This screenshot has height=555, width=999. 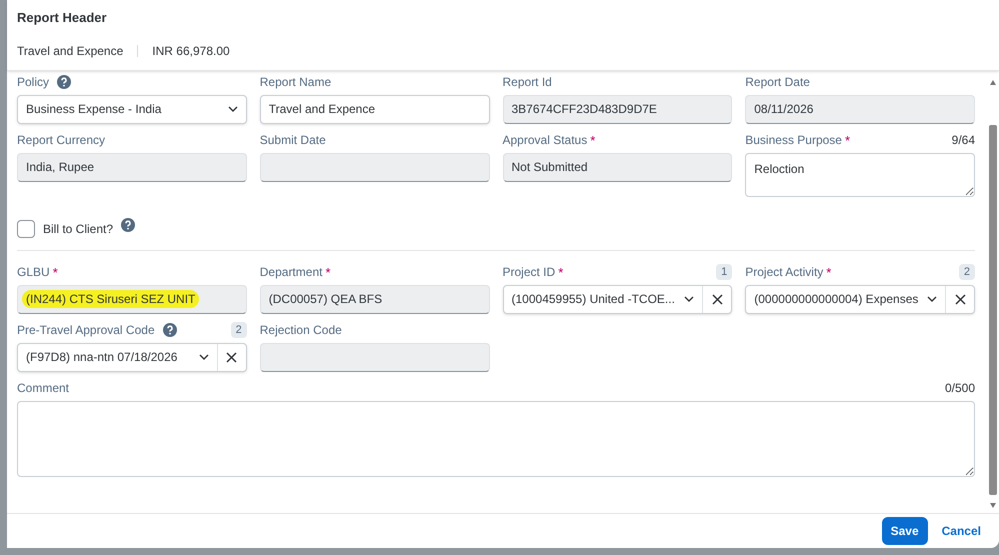 I want to click on field-label: Report Currency, so click(x=61, y=140).